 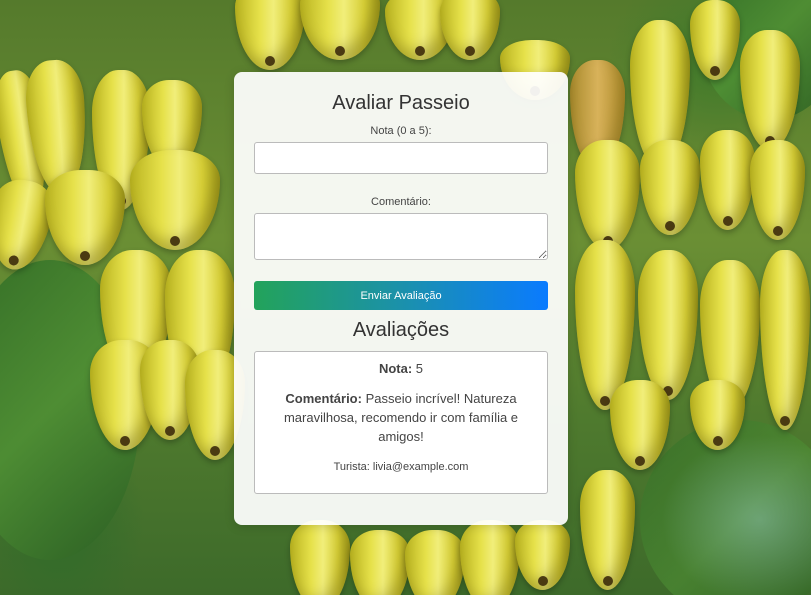 I want to click on review-rating: Nota: 5, so click(x=401, y=368).